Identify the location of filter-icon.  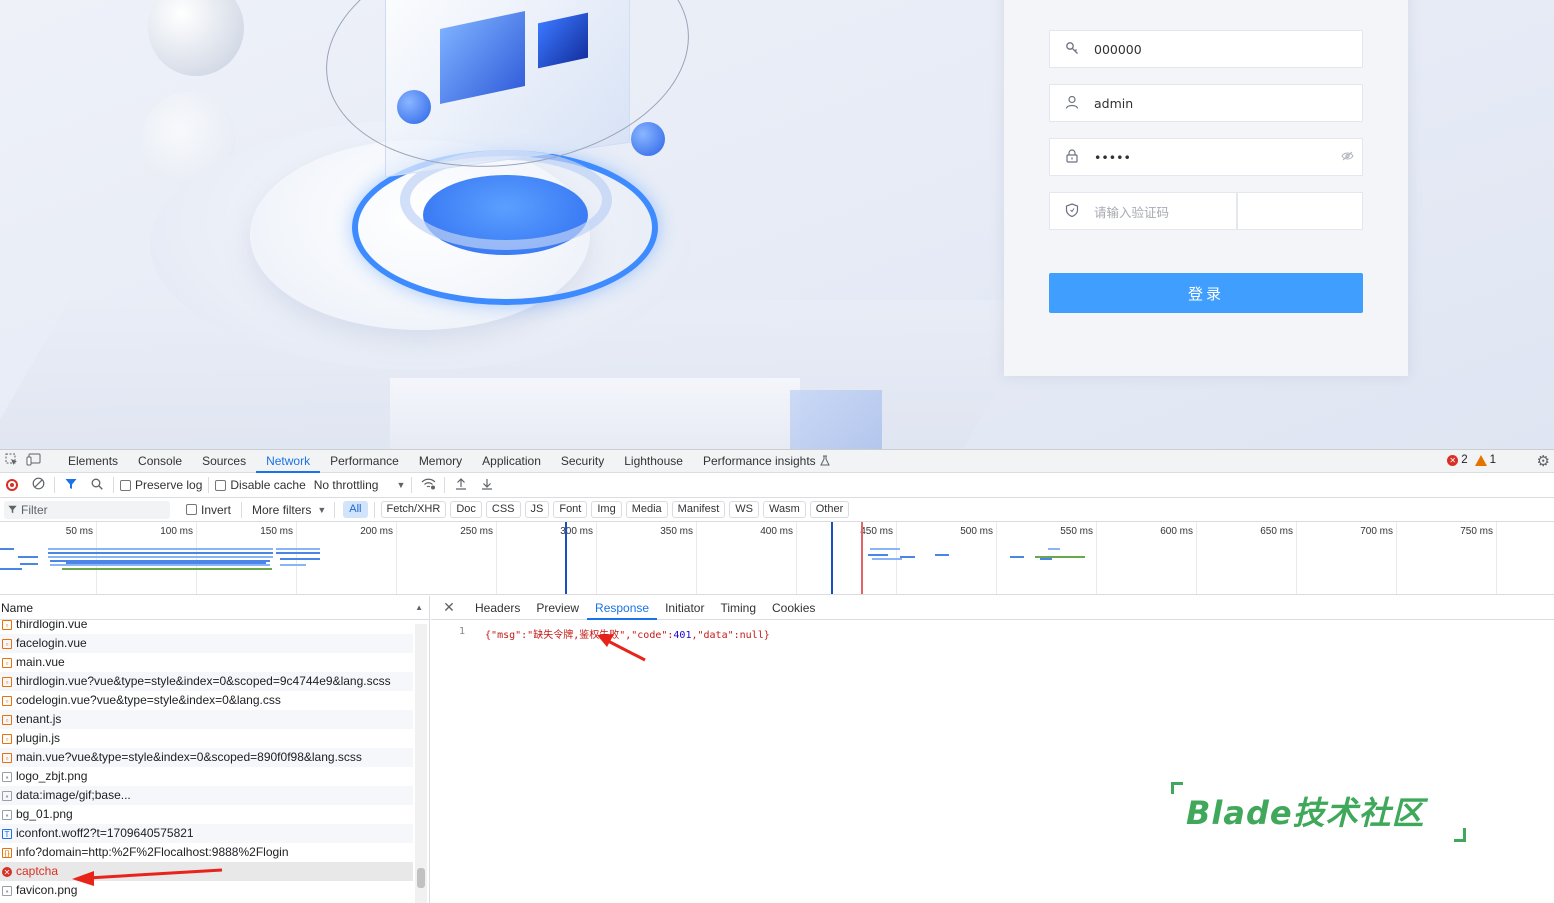
(71, 485).